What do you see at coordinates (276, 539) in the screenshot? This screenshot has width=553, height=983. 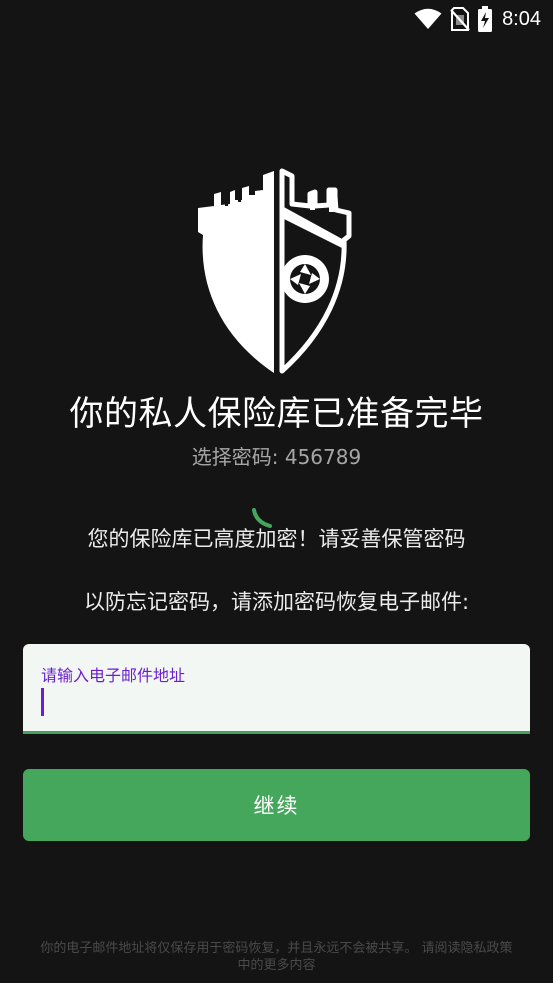 I see `encryption-notice: 您的保险库已高度加密！请妥善保管密码` at bounding box center [276, 539].